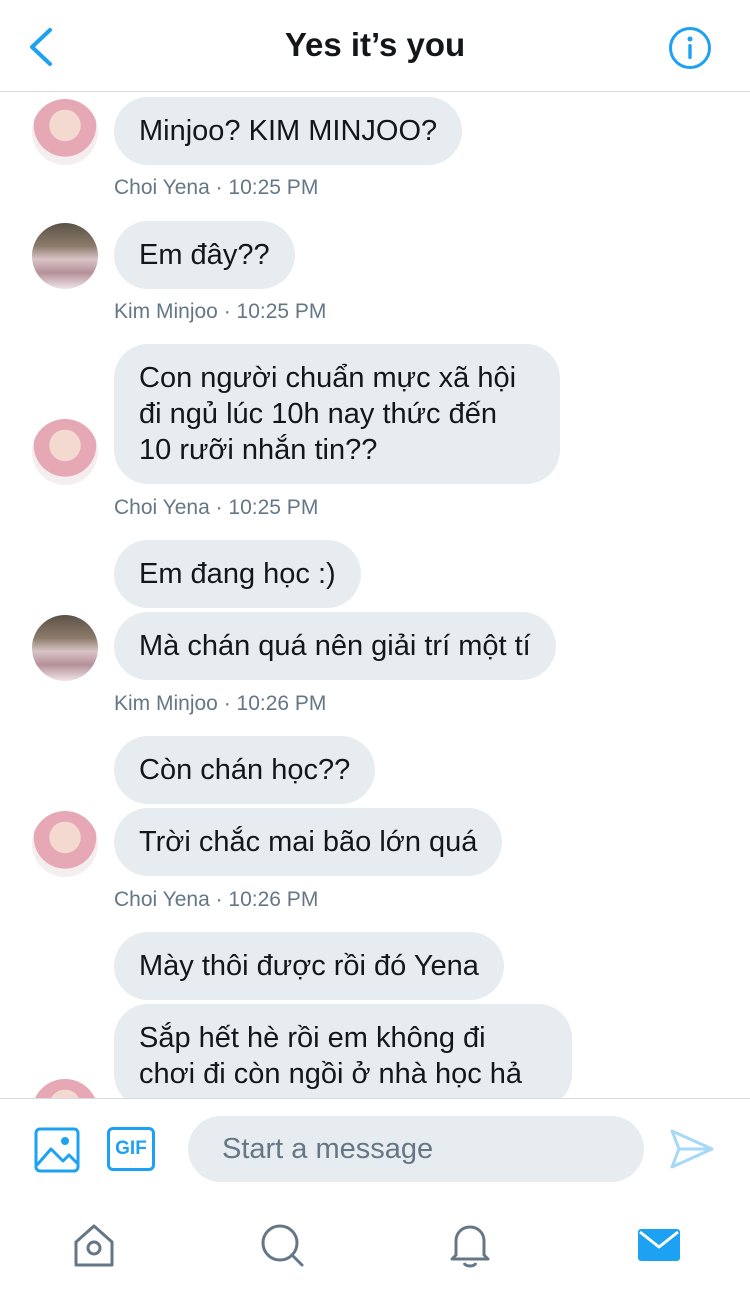 This screenshot has width=750, height=1297. What do you see at coordinates (237, 574) in the screenshot?
I see `message-bubble: Em đang học :)` at bounding box center [237, 574].